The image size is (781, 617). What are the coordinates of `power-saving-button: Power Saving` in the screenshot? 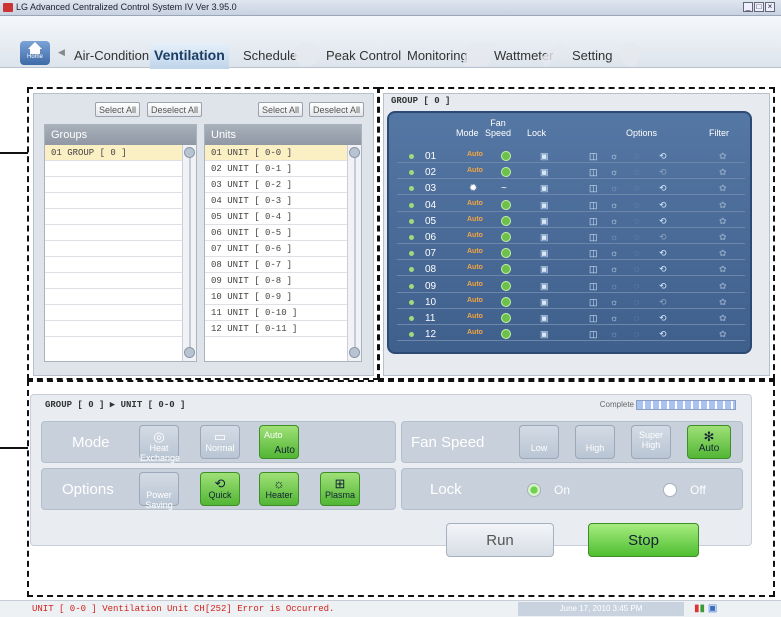 It's located at (159, 491).